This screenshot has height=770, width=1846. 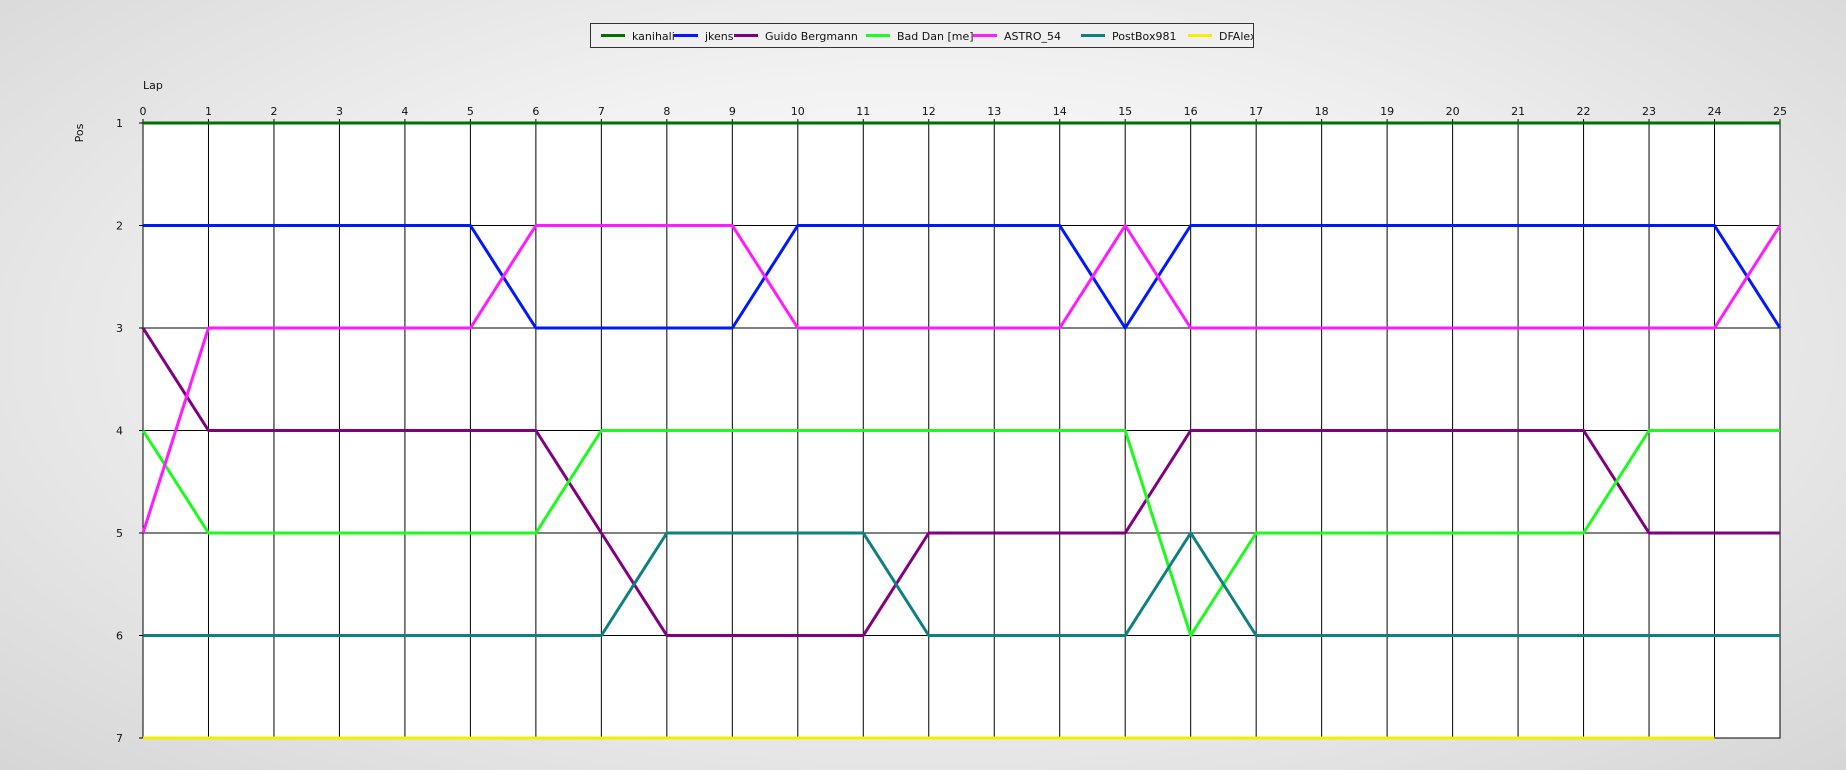 I want to click on x-tick-label: 16, so click(x=1191, y=111).